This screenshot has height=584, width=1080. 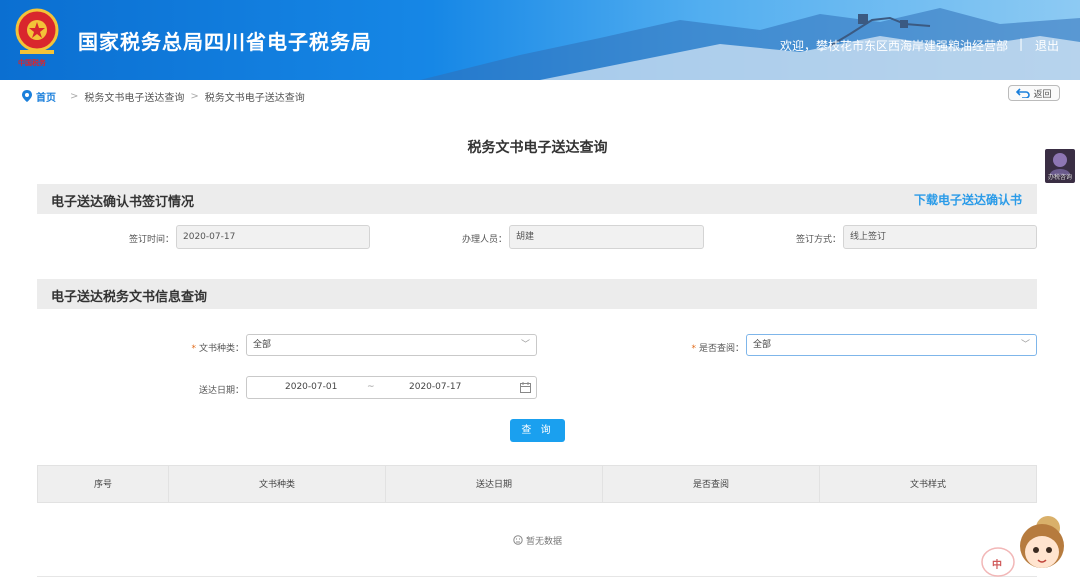 I want to click on empty-face-icon, so click(x=518, y=540).